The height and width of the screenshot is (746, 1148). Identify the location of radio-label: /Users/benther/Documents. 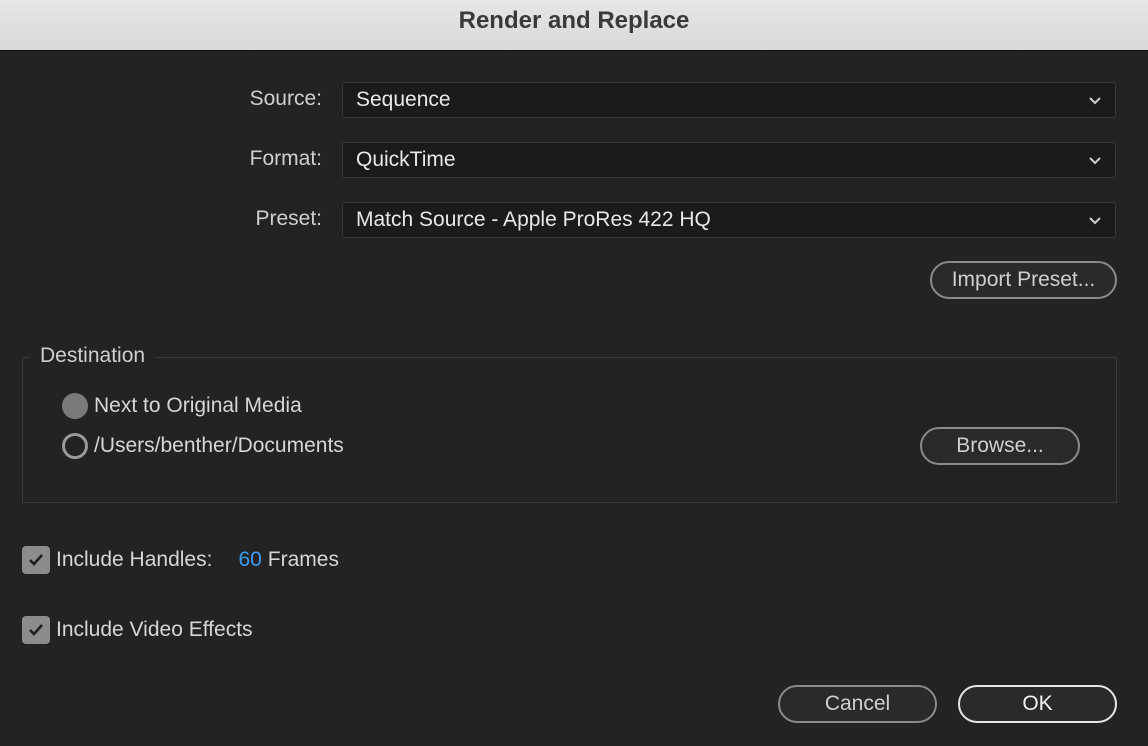
(219, 445).